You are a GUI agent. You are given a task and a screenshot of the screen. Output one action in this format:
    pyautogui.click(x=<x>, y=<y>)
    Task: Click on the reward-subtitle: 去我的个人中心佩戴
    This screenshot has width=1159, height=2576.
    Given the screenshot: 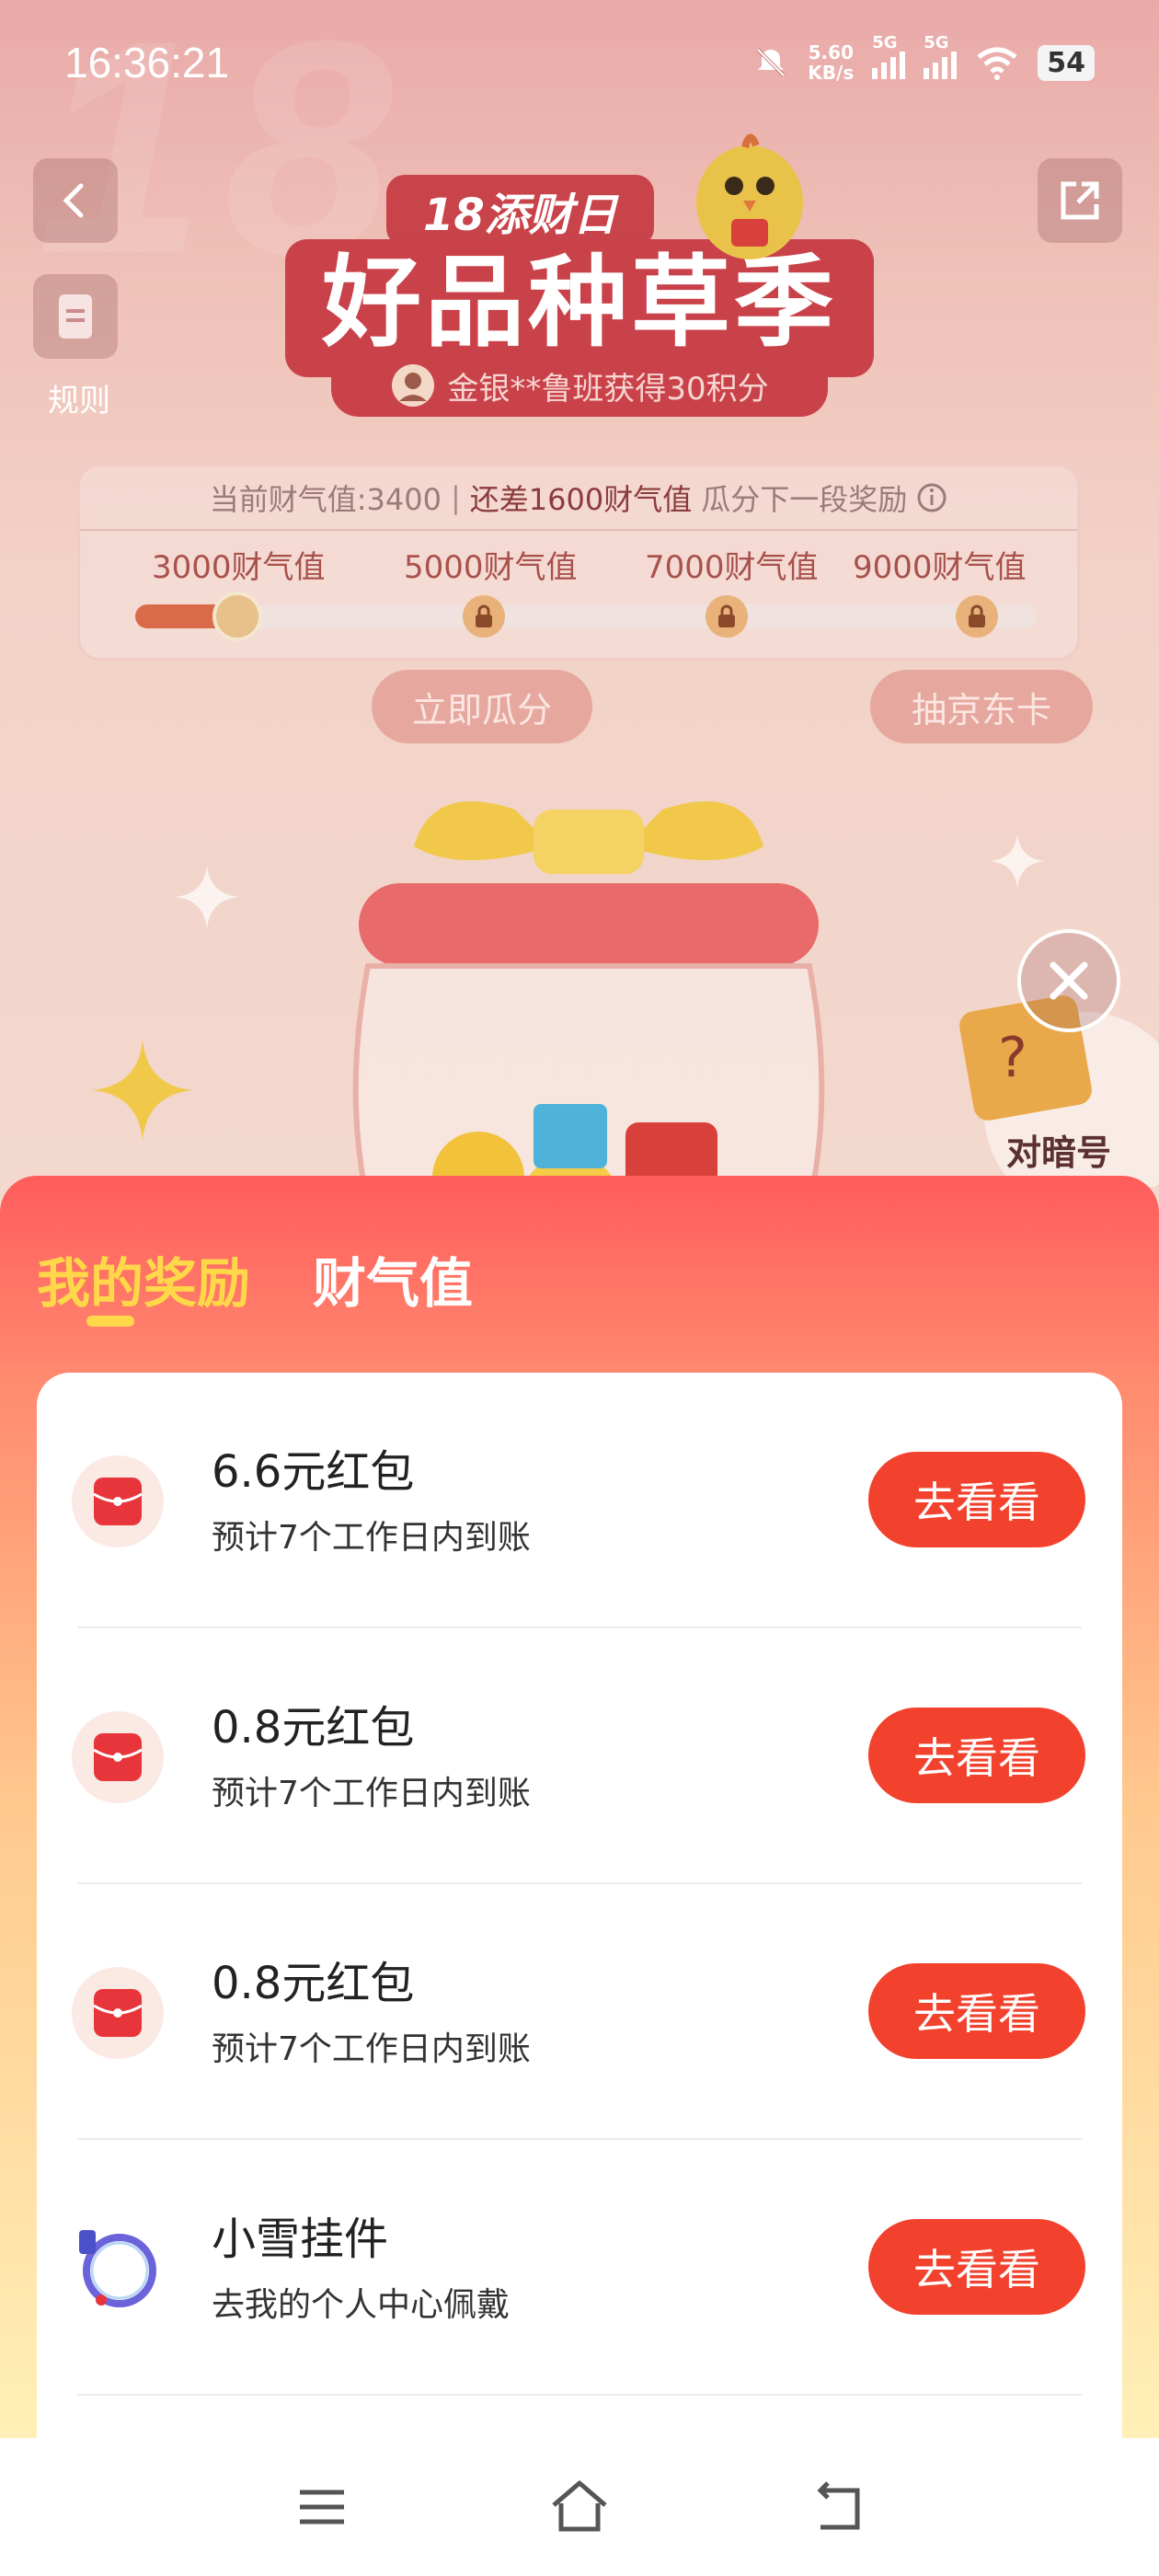 What is the action you would take?
    pyautogui.click(x=361, y=2305)
    